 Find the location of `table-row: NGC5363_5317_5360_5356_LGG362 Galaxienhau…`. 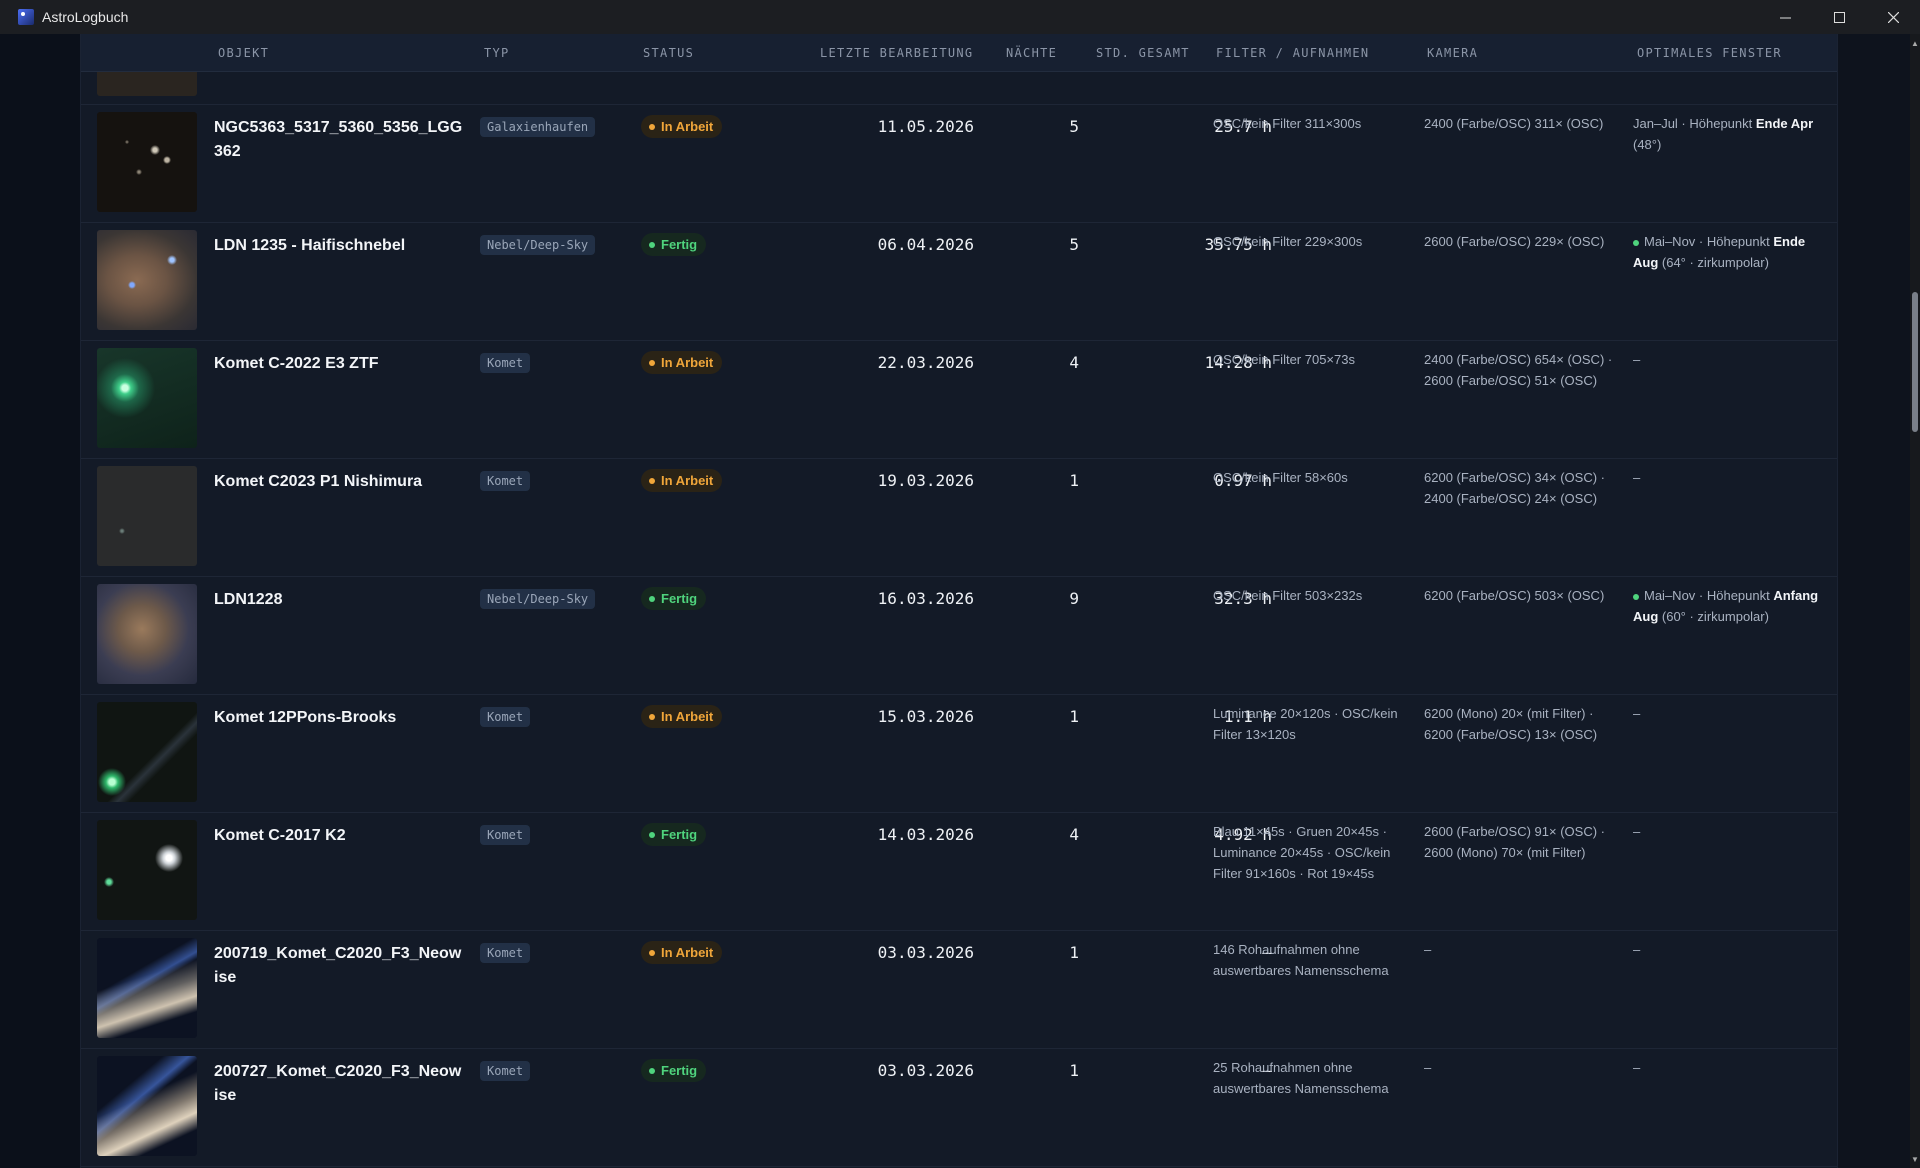

table-row: NGC5363_5317_5360_5356_LGG362 Galaxienhau… is located at coordinates (959, 163).